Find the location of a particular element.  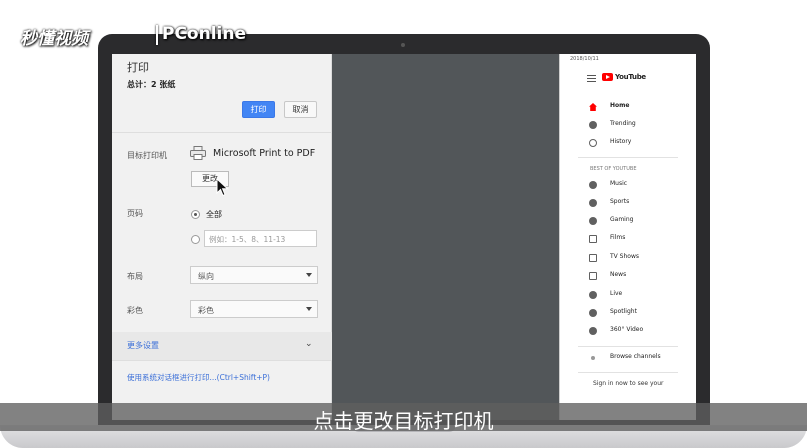

destination-label: 目标打印机 is located at coordinates (147, 155).